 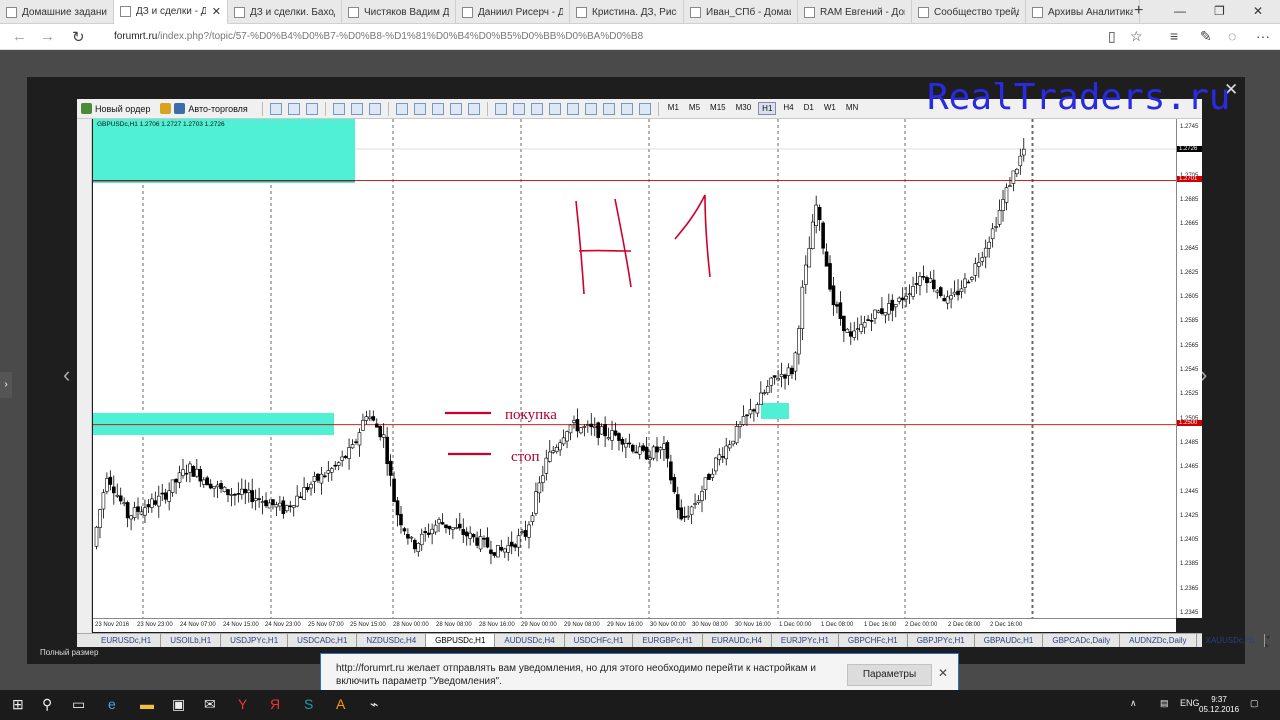 I want to click on shapes-icon, so click(x=644, y=108).